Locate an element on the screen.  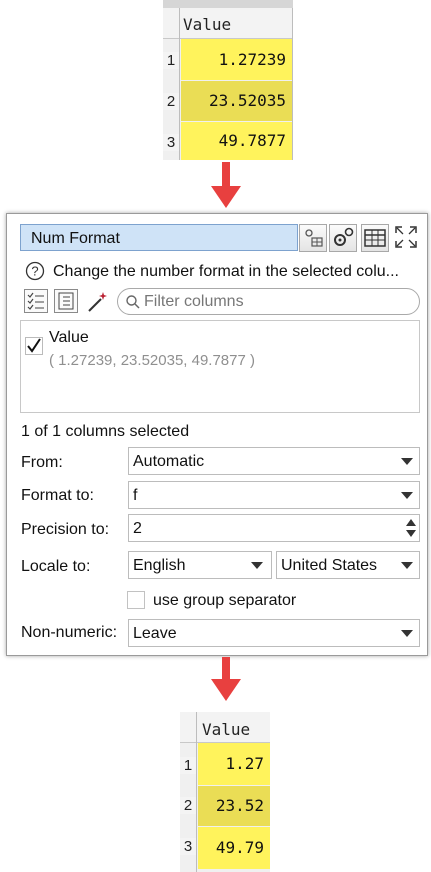
format-to-dropdown: f is located at coordinates (274, 495).